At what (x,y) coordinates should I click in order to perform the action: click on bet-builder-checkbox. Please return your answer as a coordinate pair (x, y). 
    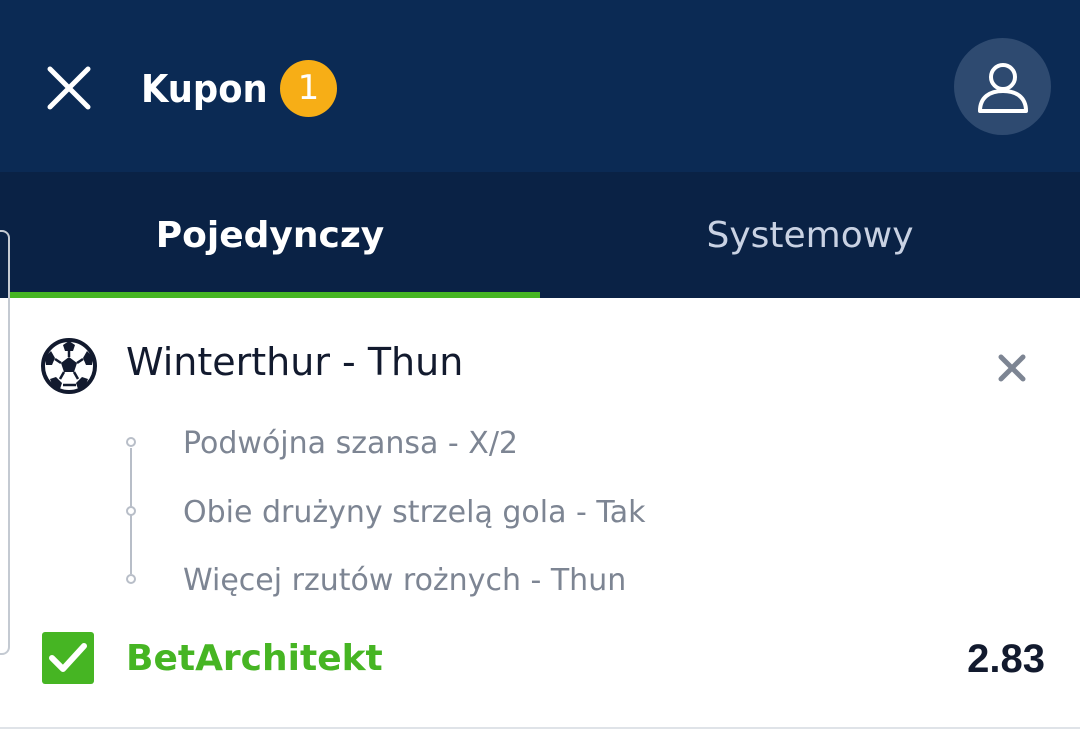
    Looking at the image, I should click on (68, 658).